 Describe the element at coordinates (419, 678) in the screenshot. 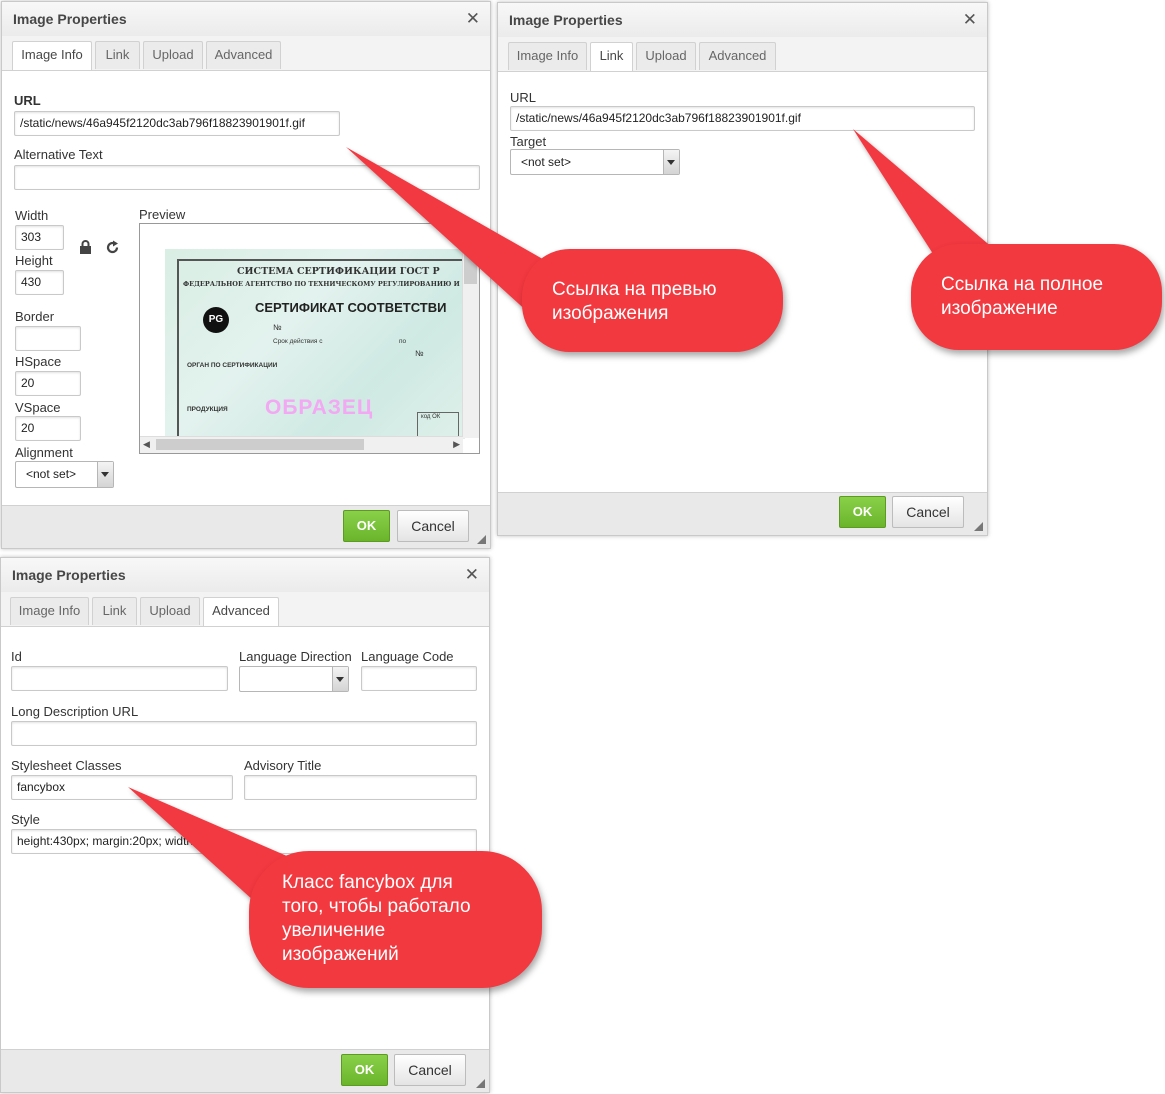

I see `language-code-input` at that location.